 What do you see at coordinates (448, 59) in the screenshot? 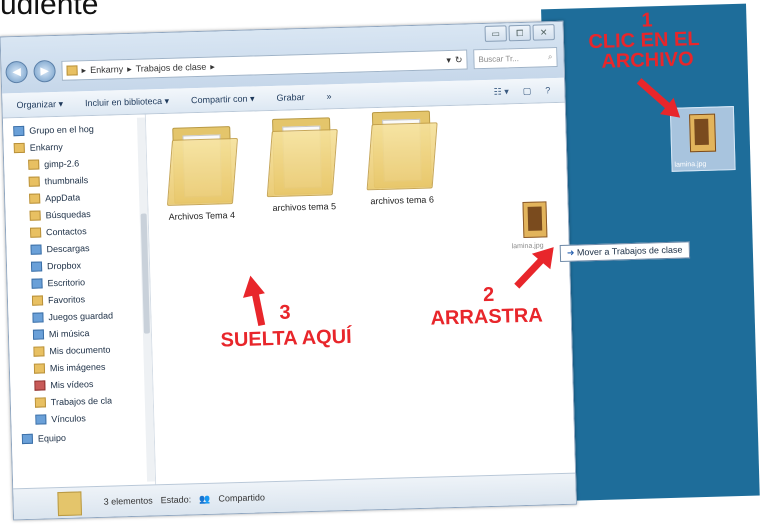
I see `address-dropdown-icon: ▾` at bounding box center [448, 59].